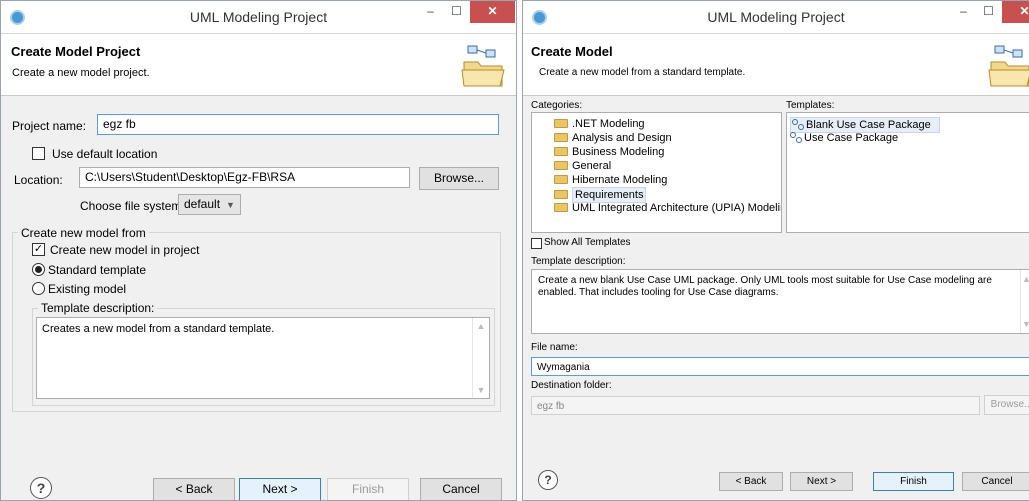  I want to click on new-model-wizard-icon, so click(1008, 66).